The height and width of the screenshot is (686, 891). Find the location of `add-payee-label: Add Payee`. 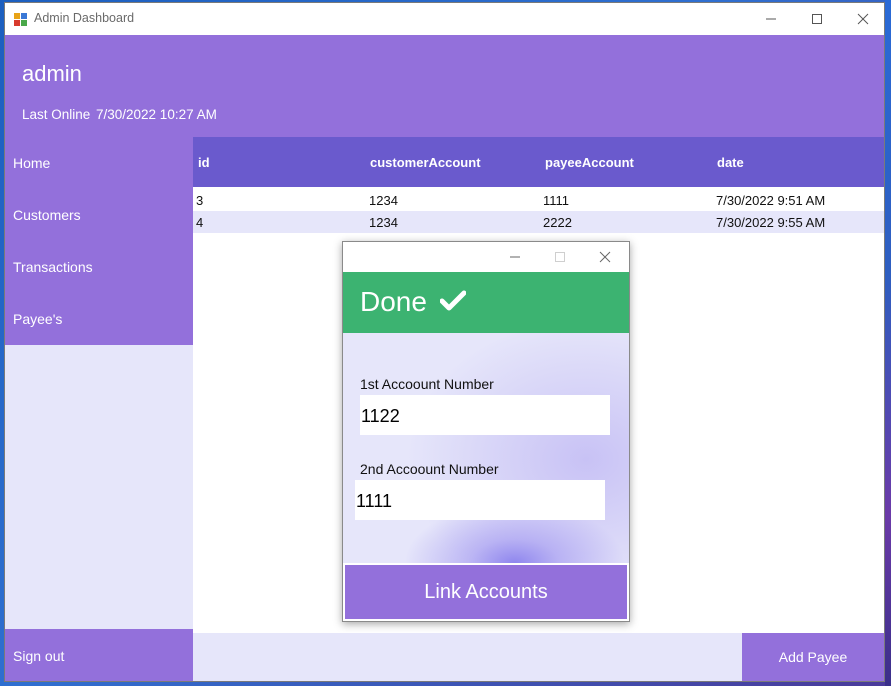

add-payee-label: Add Payee is located at coordinates (813, 657).